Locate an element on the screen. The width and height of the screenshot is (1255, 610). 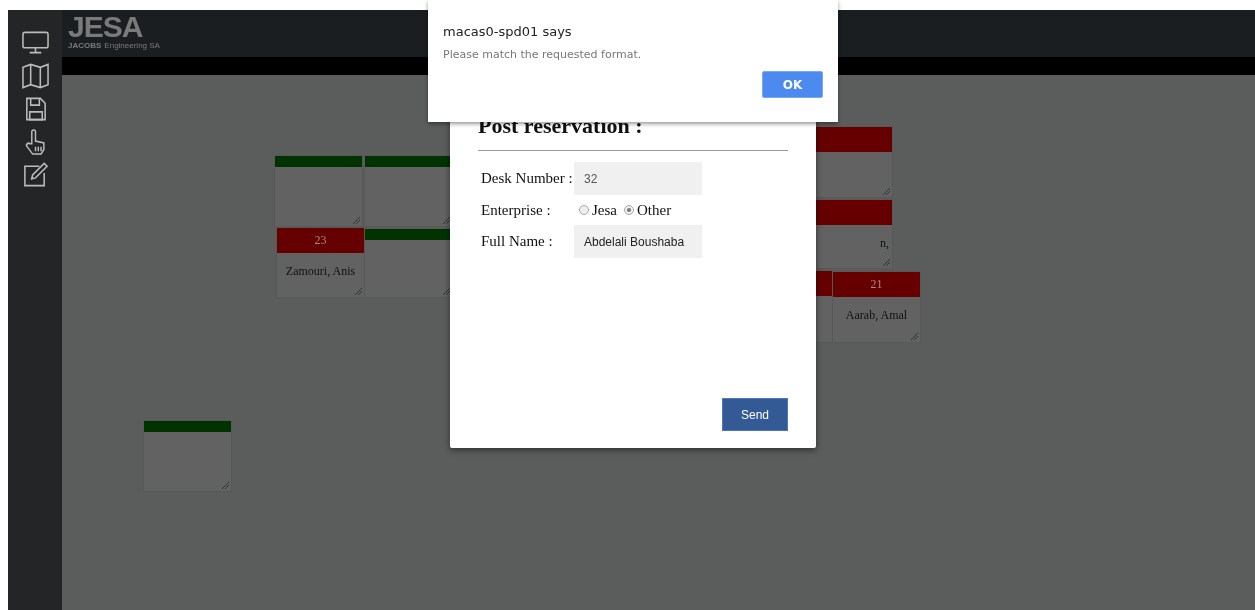
occupant-name: Zamouri, Anis is located at coordinates (320, 271).